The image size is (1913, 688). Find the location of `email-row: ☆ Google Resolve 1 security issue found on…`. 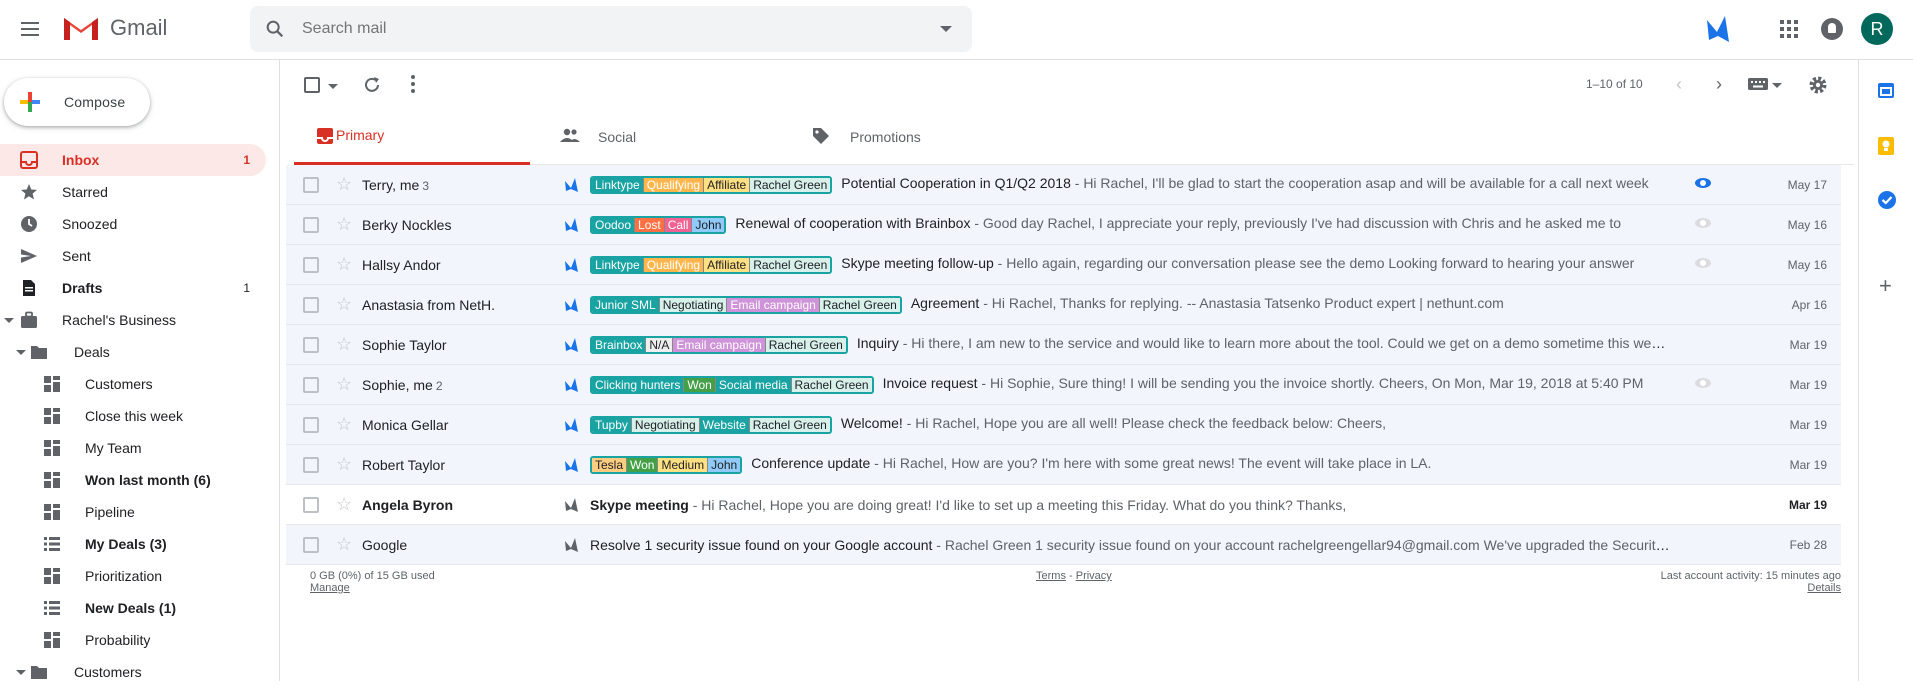

email-row: ☆ Google Resolve 1 security issue found on… is located at coordinates (1063, 545).